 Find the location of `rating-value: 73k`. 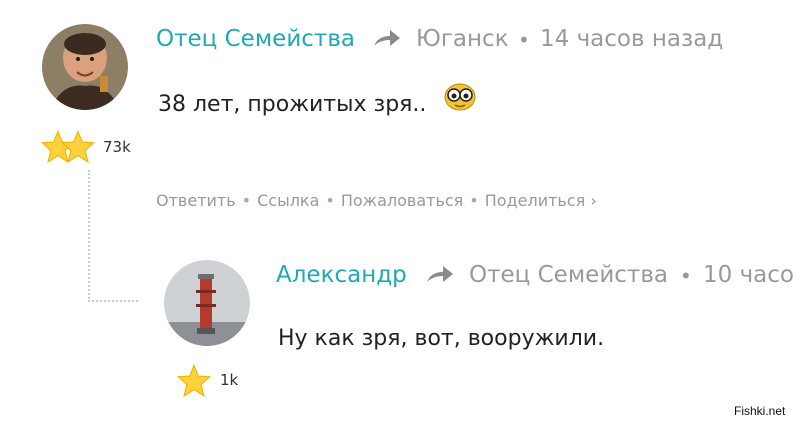

rating-value: 73k is located at coordinates (117, 147).